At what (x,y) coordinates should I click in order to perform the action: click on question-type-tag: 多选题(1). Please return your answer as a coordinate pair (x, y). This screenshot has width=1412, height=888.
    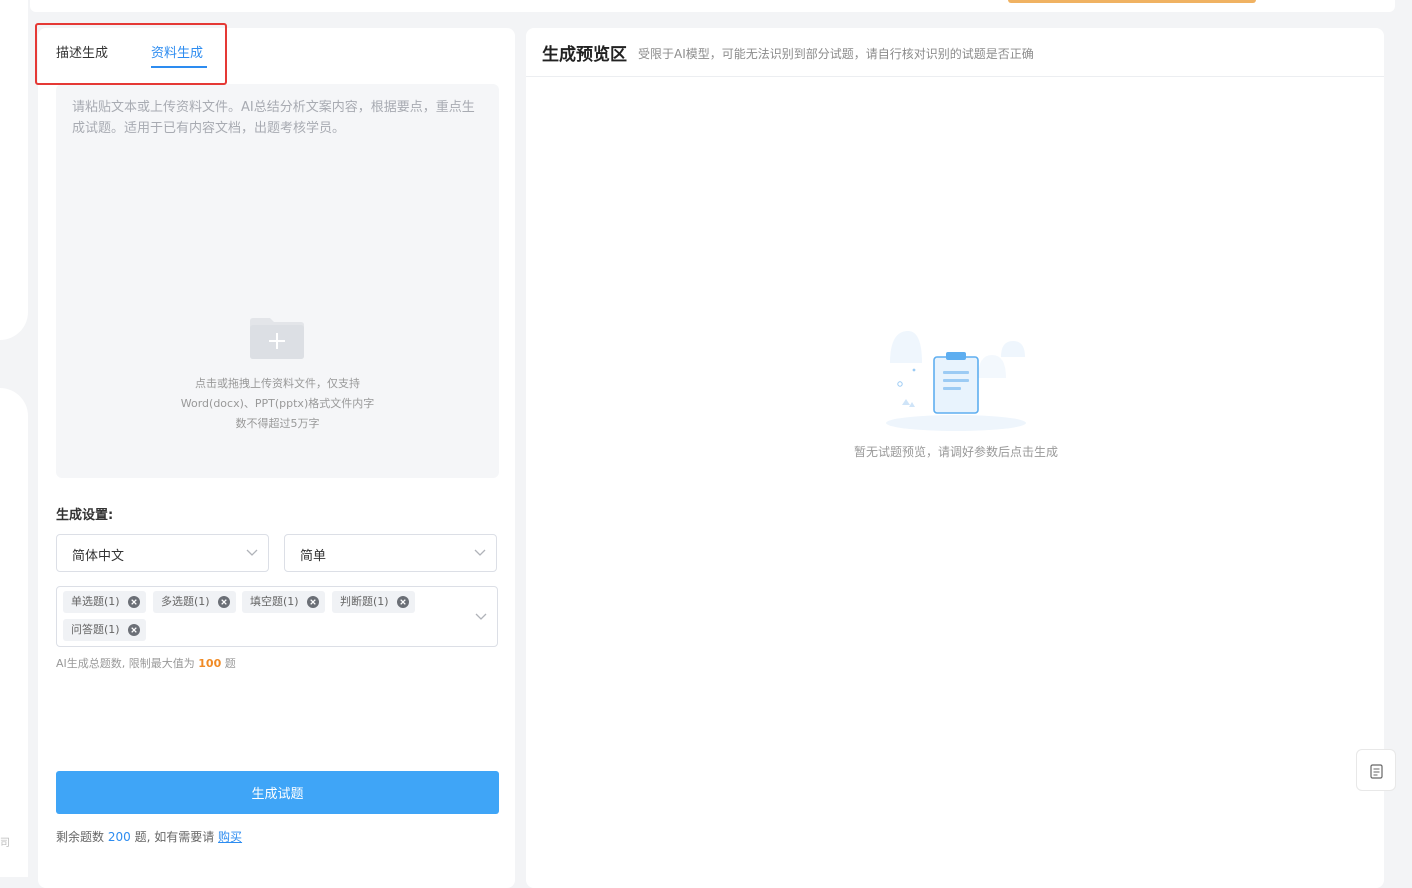
    Looking at the image, I should click on (194, 602).